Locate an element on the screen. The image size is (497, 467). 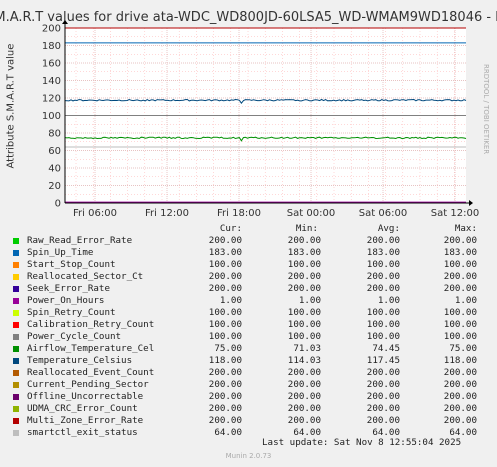
legend-value-avg: 183.00 is located at coordinates (383, 252).